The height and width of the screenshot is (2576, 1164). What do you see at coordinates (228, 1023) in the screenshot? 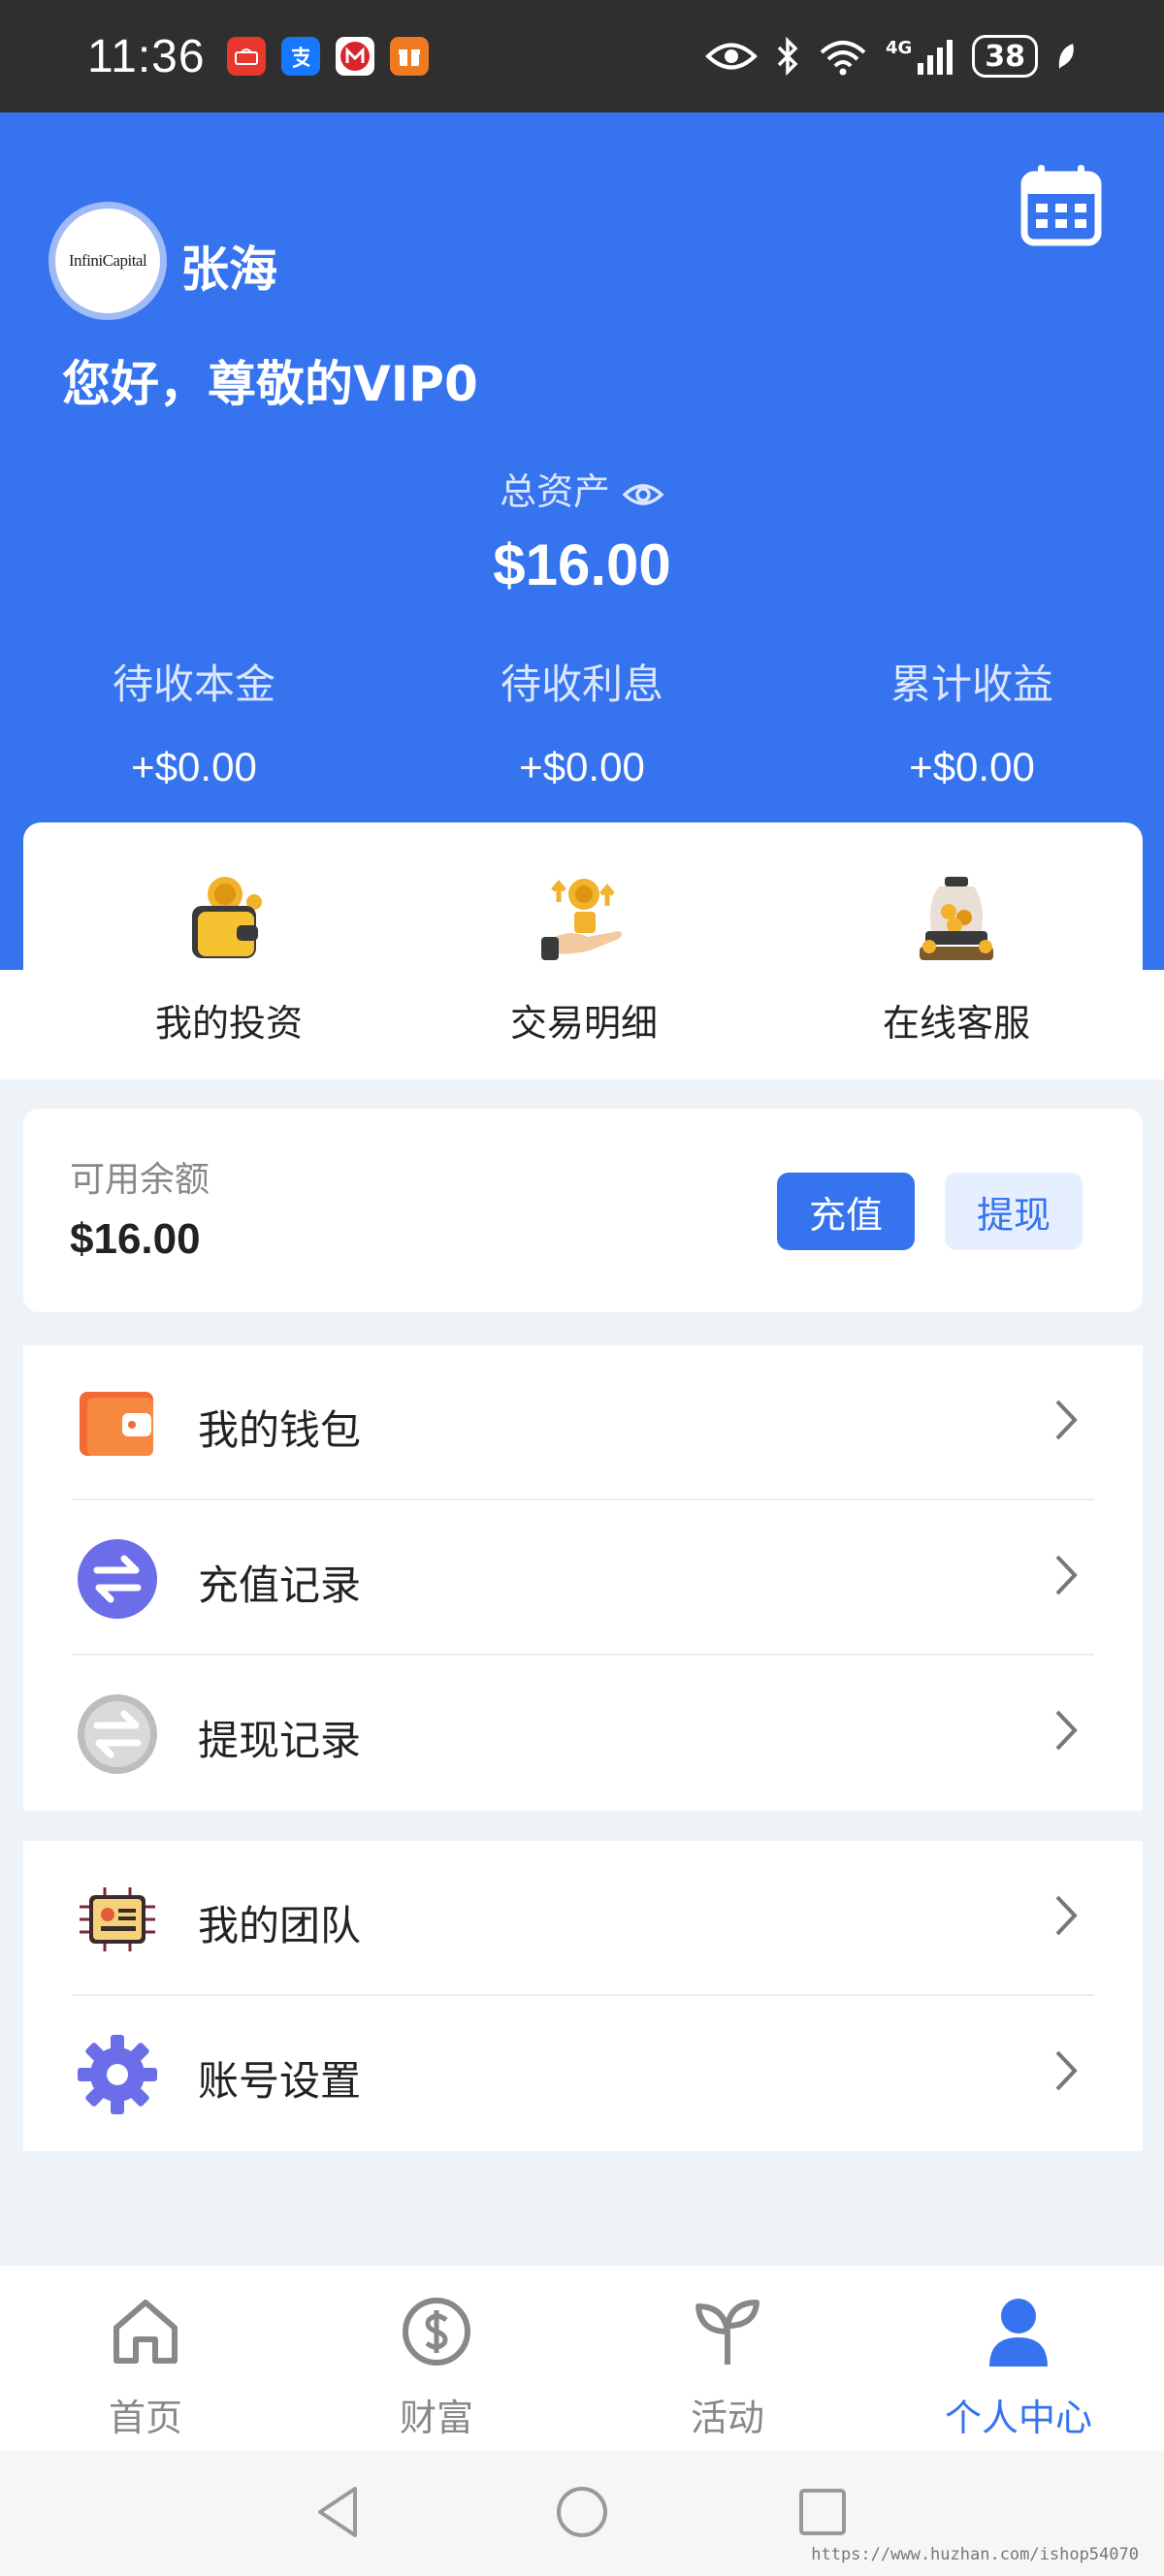
I see `quick-action-label: 我的投资` at bounding box center [228, 1023].